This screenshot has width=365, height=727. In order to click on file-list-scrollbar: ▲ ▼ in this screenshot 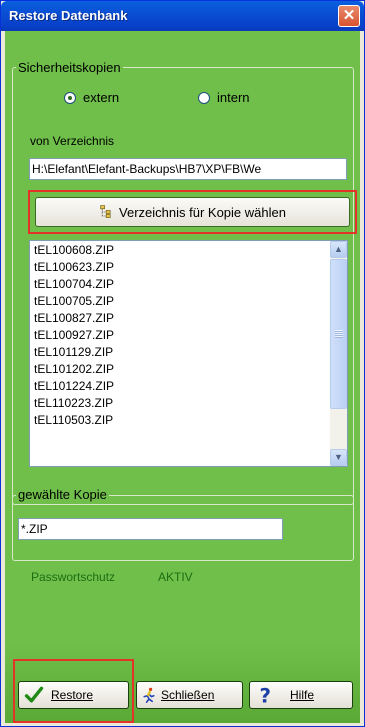, I will do `click(338, 353)`.